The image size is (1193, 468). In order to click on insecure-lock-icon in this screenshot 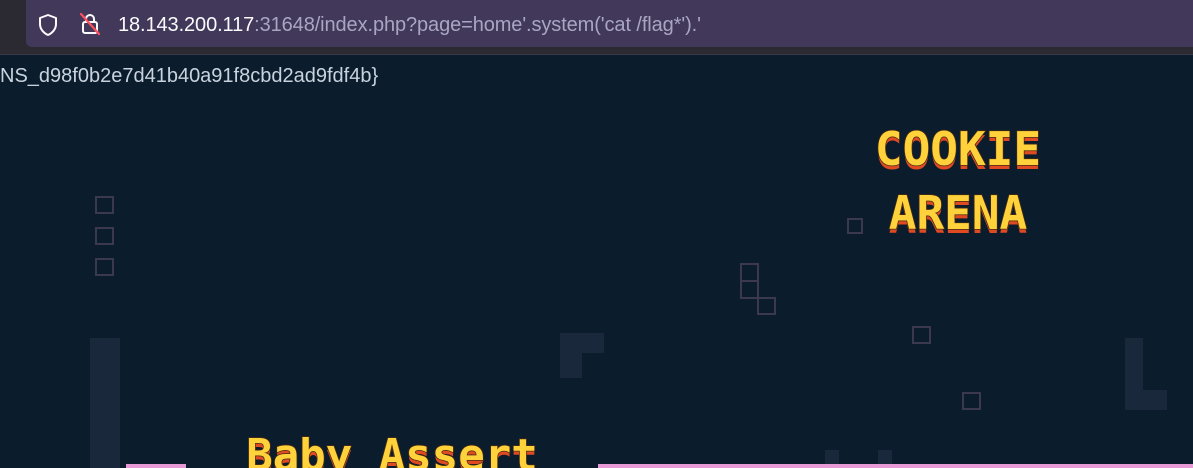, I will do `click(90, 24)`.